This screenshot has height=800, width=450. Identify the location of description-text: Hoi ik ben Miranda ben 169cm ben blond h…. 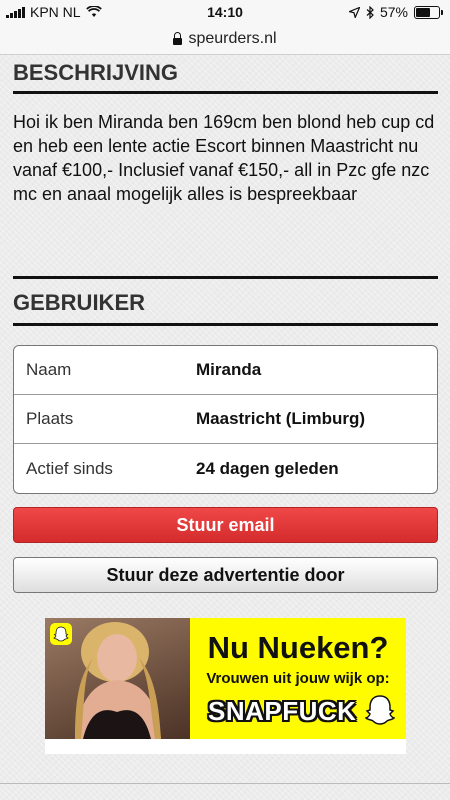
(224, 158).